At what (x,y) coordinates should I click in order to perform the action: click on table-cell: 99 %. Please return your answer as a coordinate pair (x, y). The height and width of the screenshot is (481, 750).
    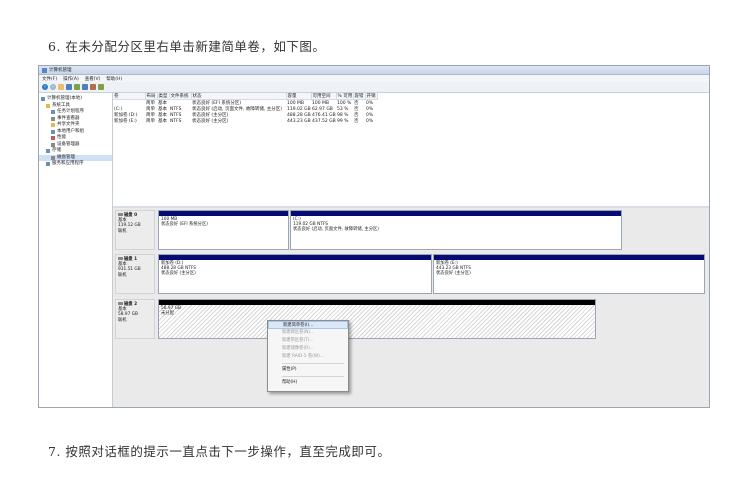
    Looking at the image, I should click on (343, 121).